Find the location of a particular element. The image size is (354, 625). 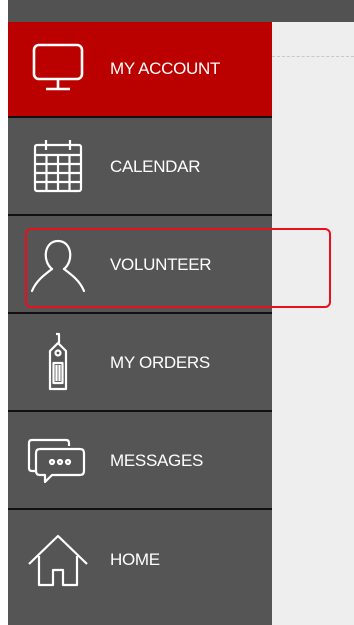

monitor-icon is located at coordinates (58, 69).